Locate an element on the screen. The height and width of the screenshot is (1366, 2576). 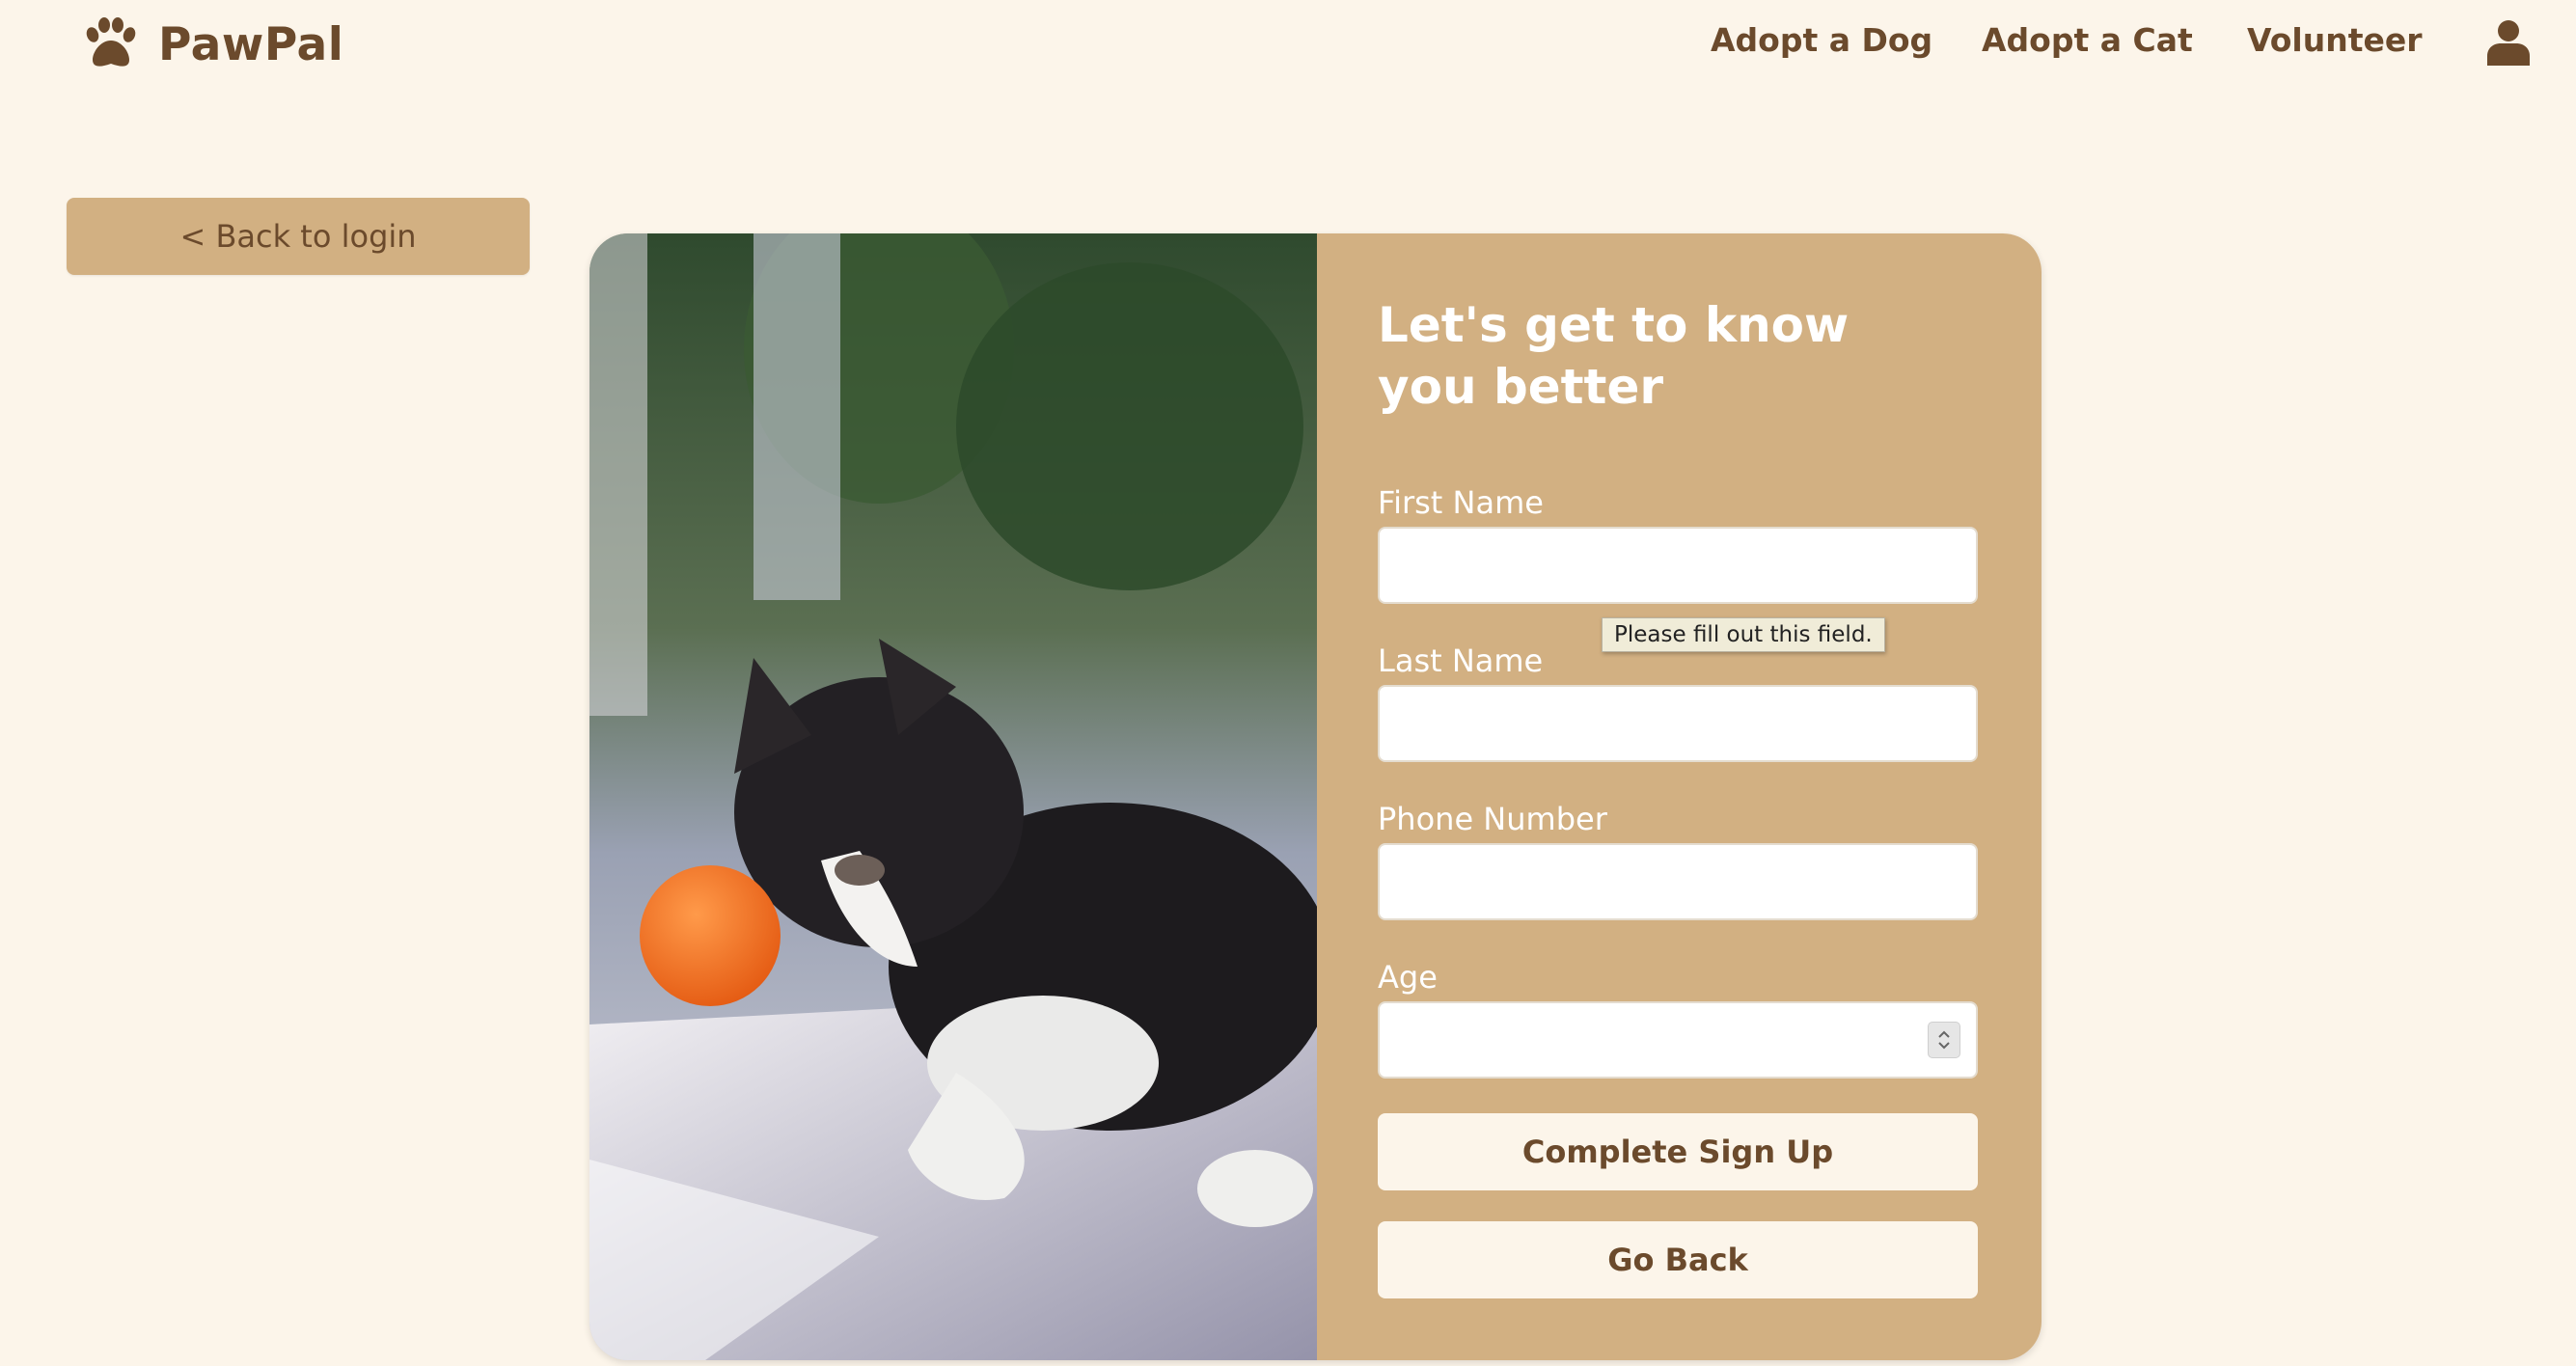
brand-logo: PawPal is located at coordinates (211, 44).